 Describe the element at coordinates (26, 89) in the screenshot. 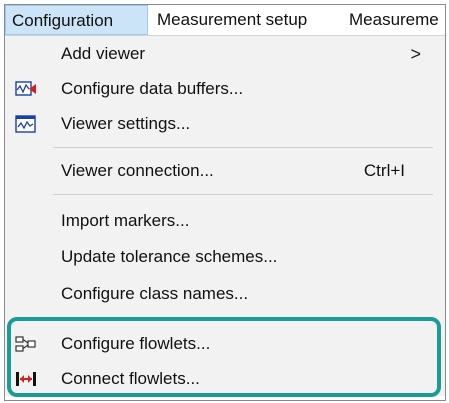

I see `data-buffer-icon` at that location.